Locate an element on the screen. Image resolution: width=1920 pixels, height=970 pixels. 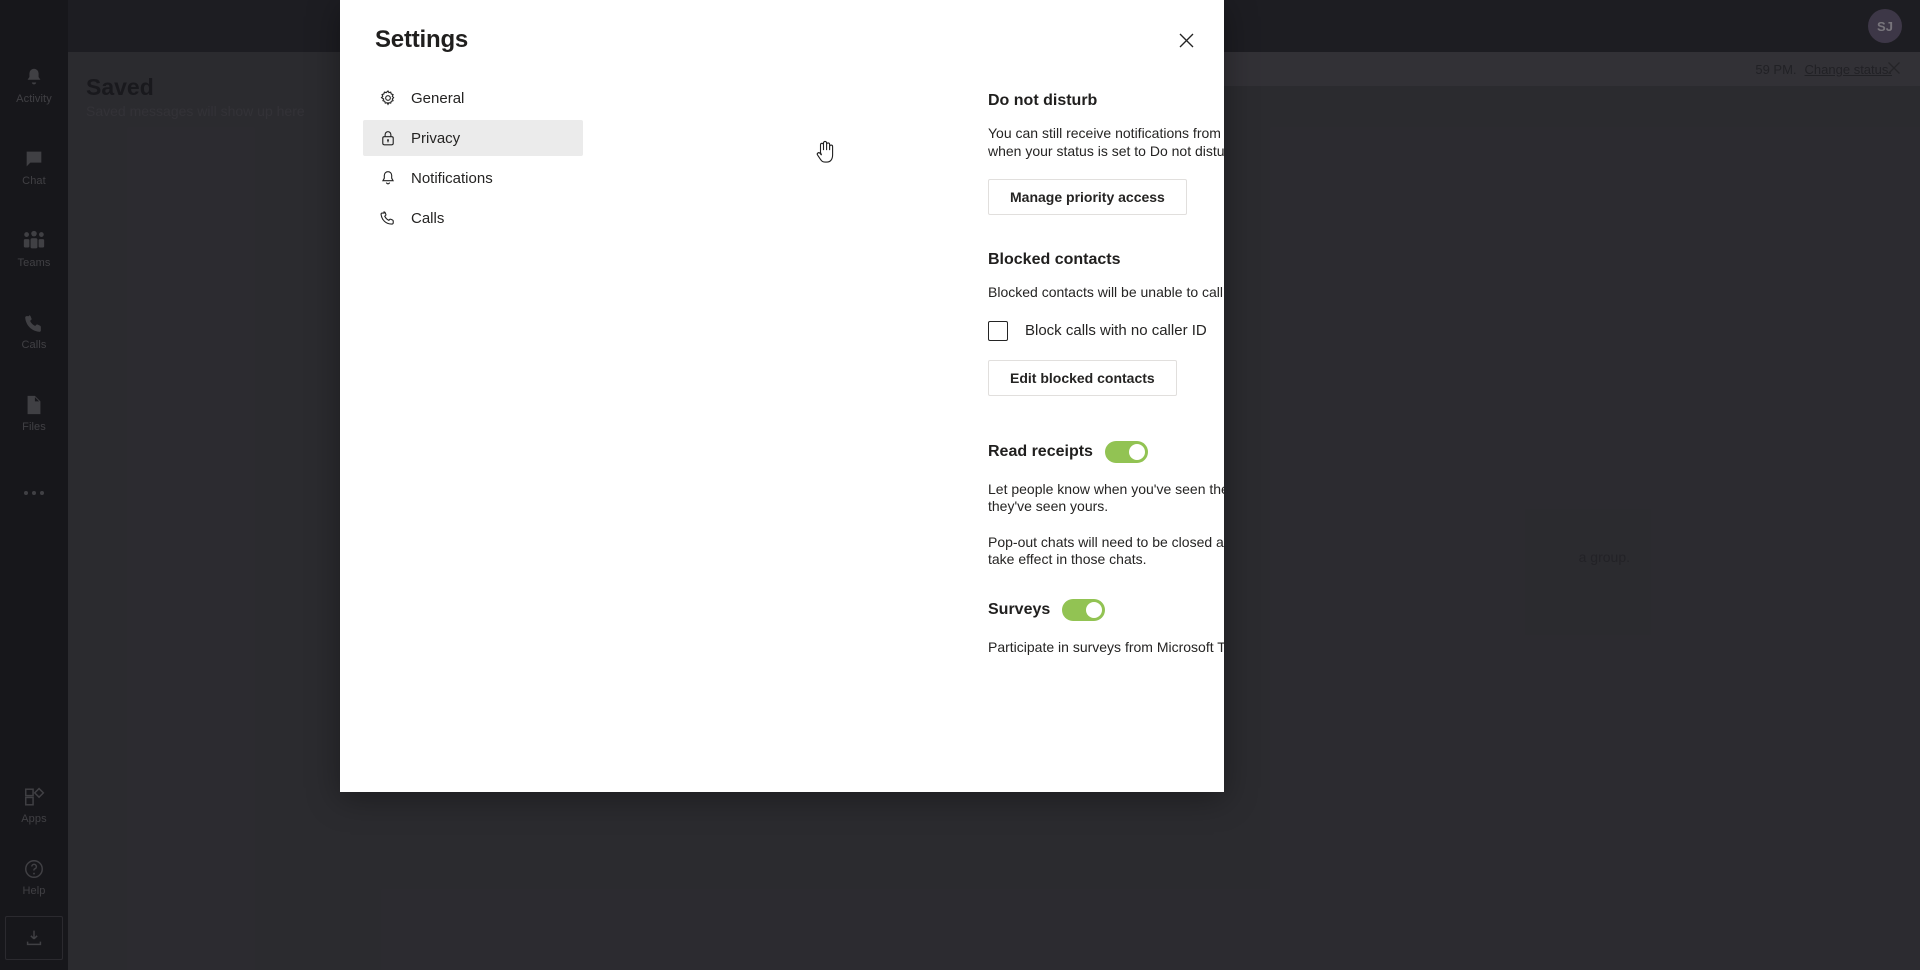
sidebar-item-general: General is located at coordinates (473, 98).